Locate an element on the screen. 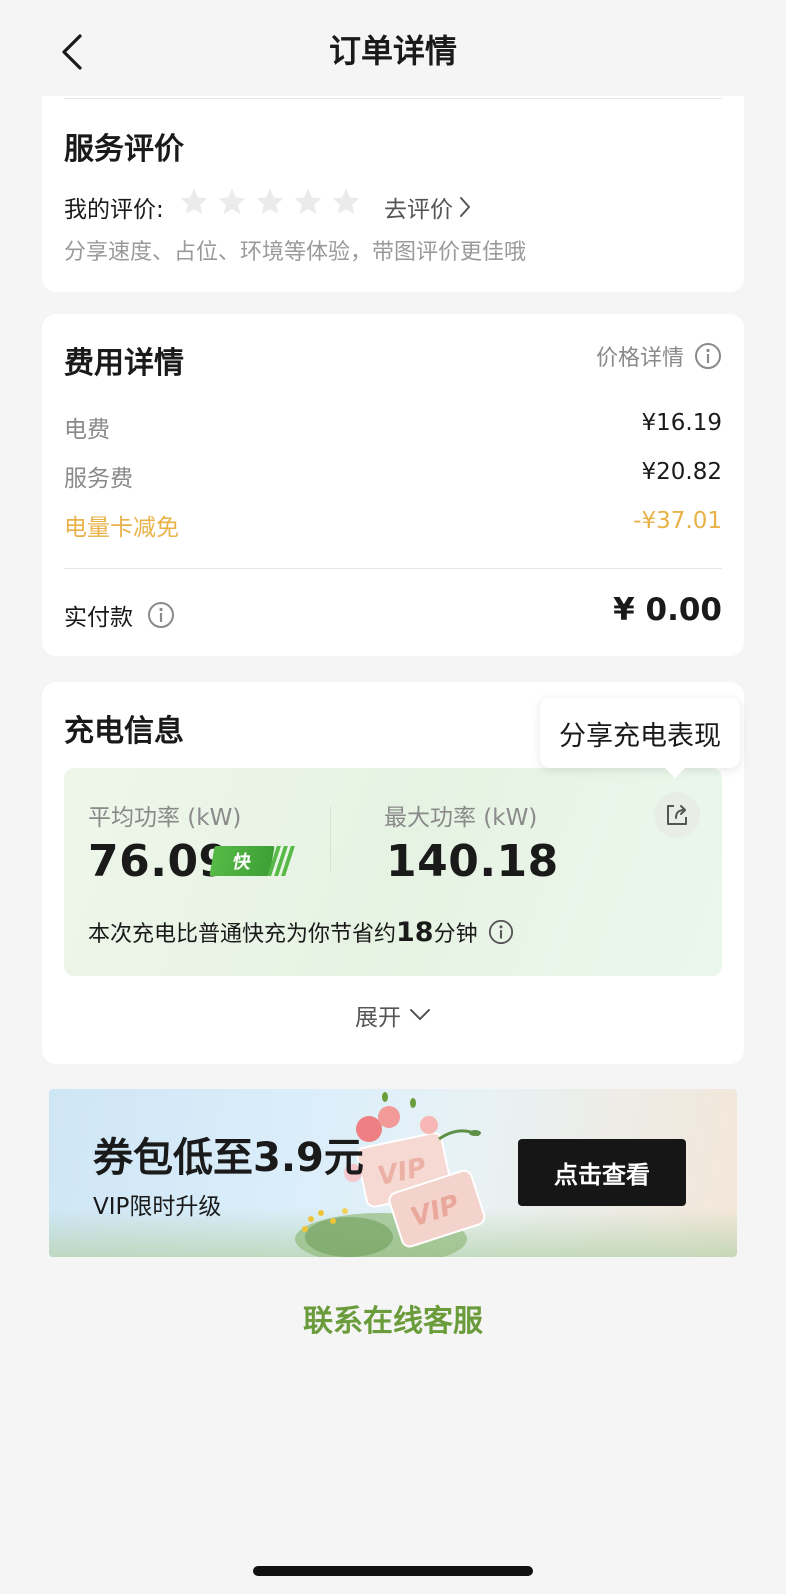 The height and width of the screenshot is (1594, 786). chevron-down-icon is located at coordinates (420, 1014).